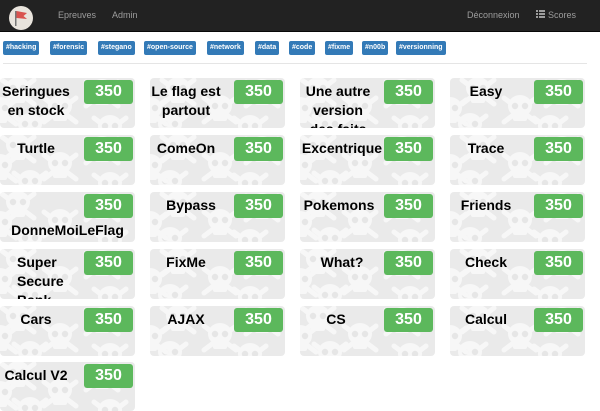 Image resolution: width=600 pixels, height=411 pixels. I want to click on challenge-card-donnemoileflag: DonneMoiLeFlag 350, so click(67, 217).